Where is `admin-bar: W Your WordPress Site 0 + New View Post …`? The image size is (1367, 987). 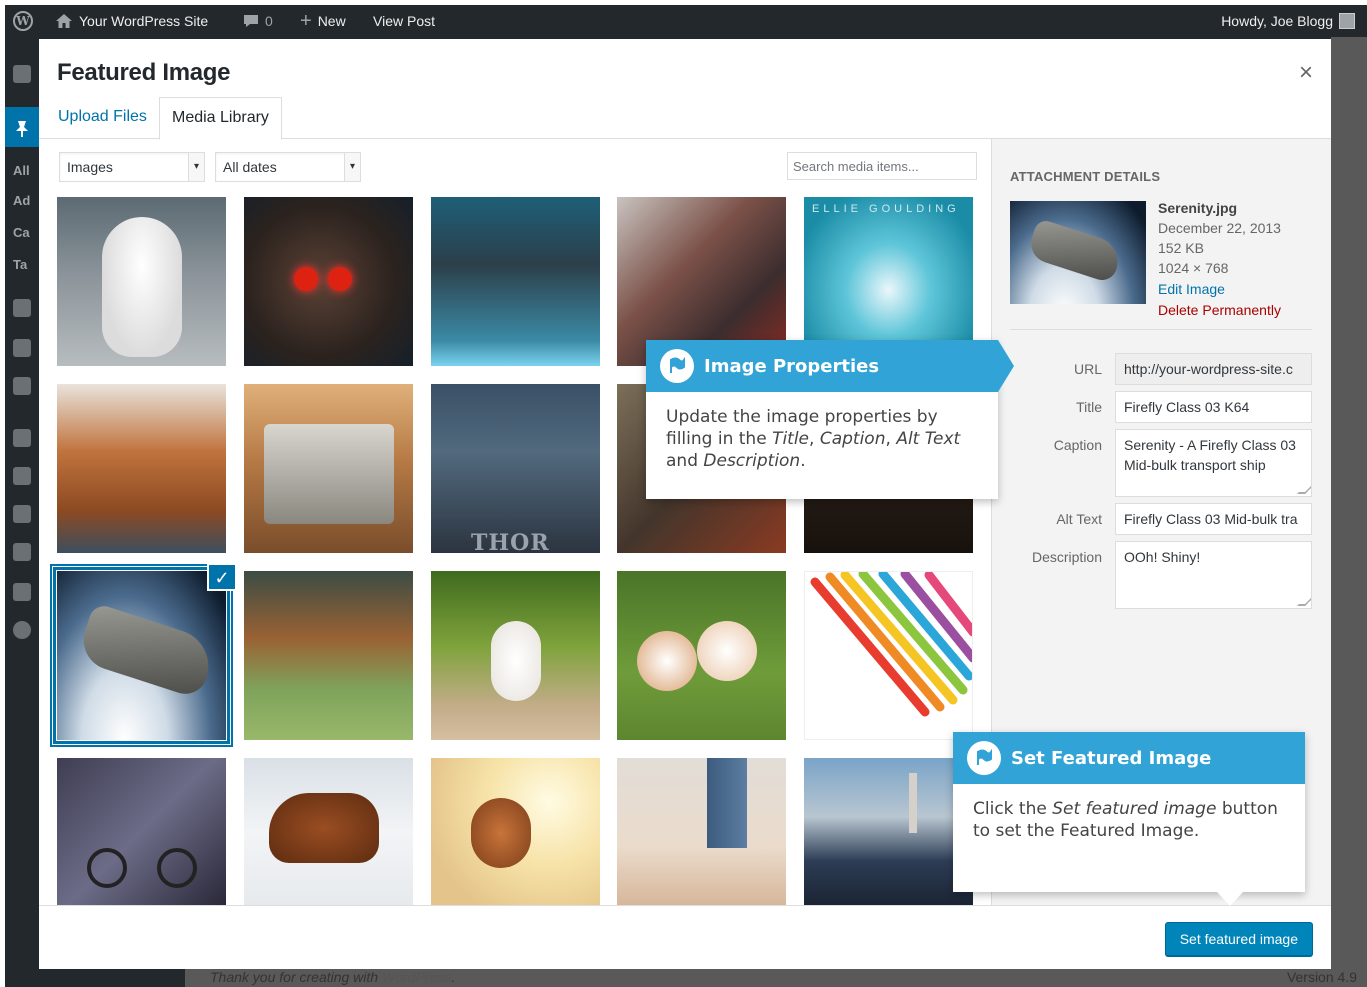
admin-bar: W Your WordPress Site 0 + New View Post … is located at coordinates (686, 21).